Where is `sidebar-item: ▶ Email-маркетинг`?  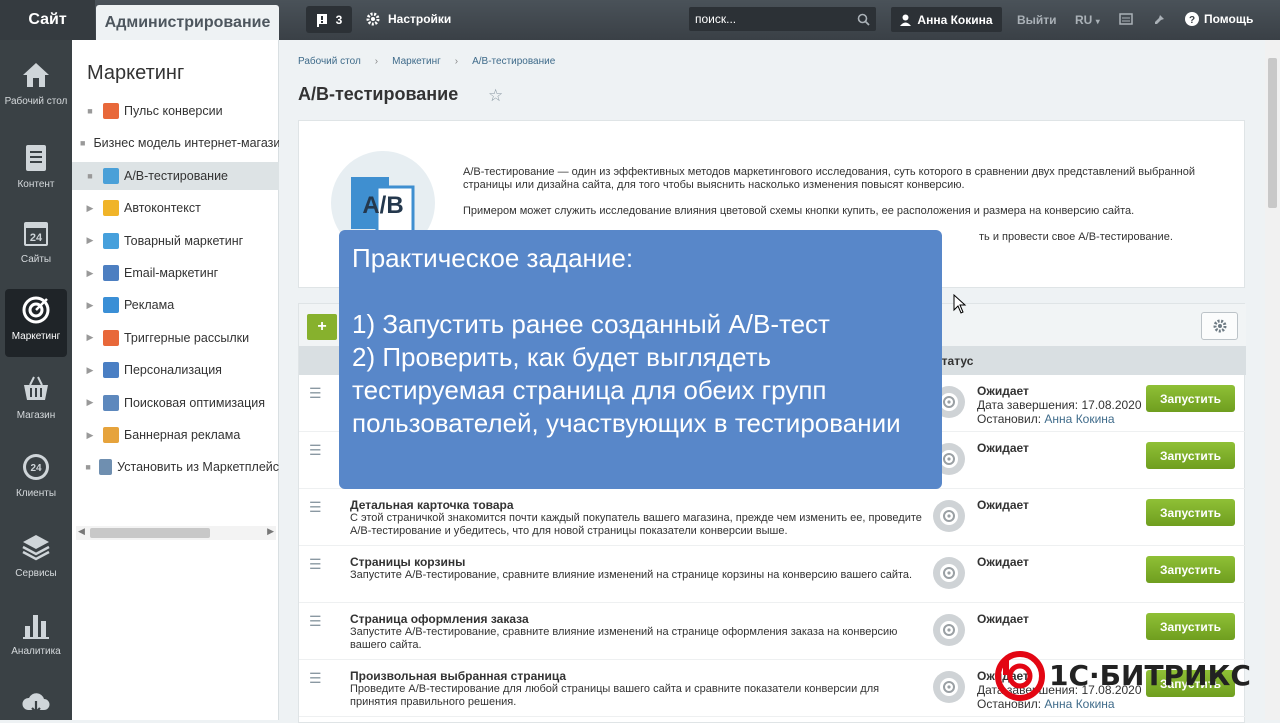 sidebar-item: ▶ Email-маркетинг is located at coordinates (175, 273).